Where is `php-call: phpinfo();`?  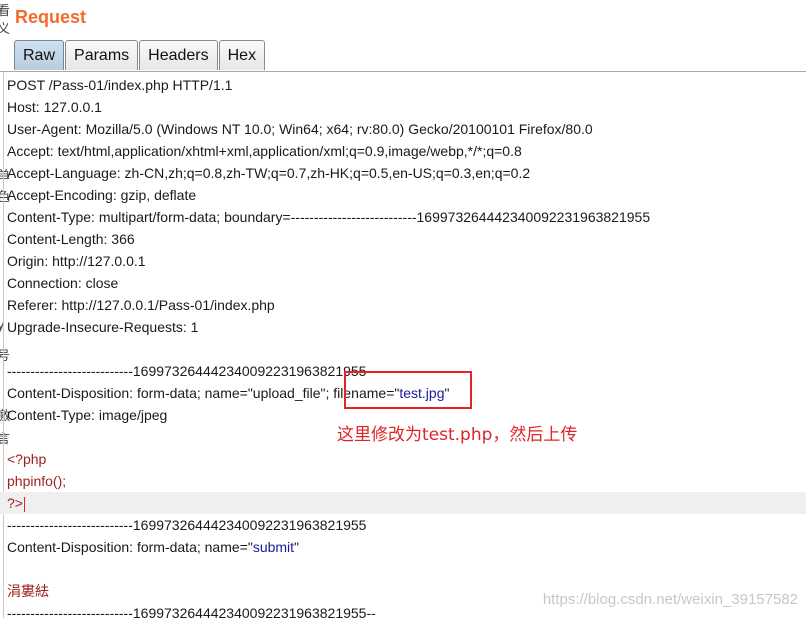
php-call: phpinfo(); is located at coordinates (37, 481).